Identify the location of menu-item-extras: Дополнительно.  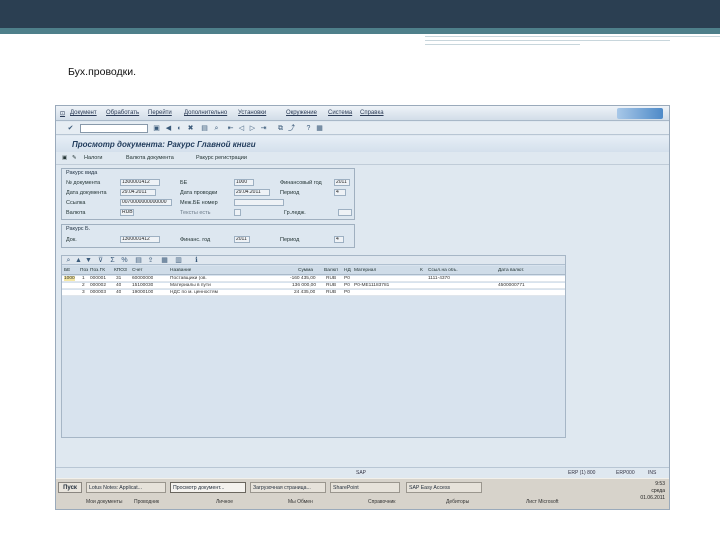
(205, 113).